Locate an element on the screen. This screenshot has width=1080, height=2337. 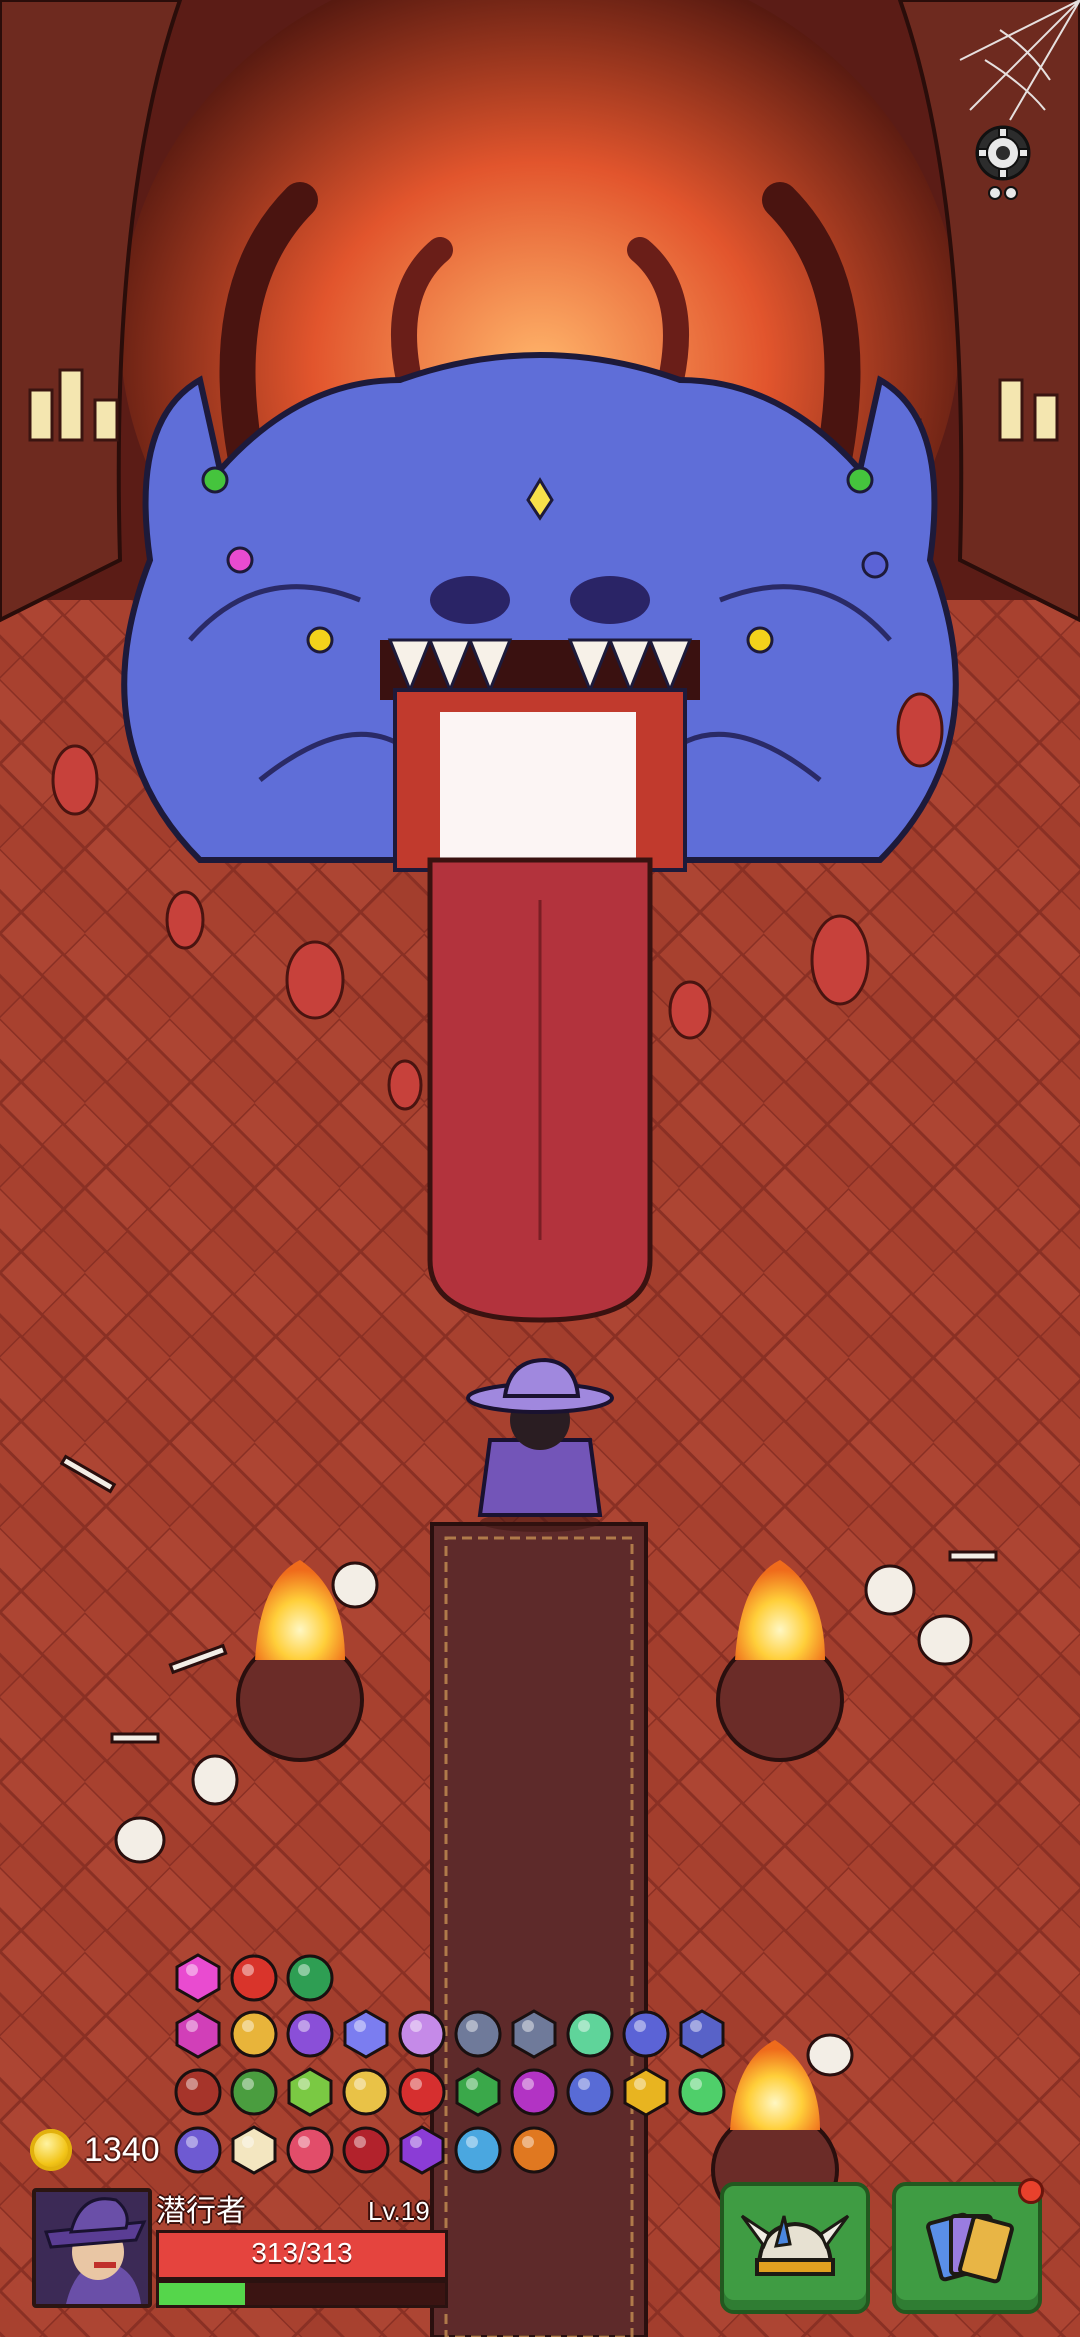
mushroom-icon is located at coordinates (478, 2150).